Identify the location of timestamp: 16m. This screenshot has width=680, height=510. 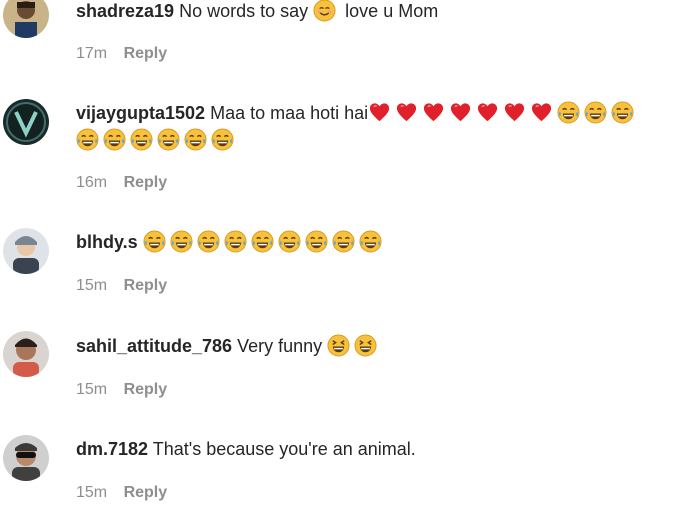
(92, 182).